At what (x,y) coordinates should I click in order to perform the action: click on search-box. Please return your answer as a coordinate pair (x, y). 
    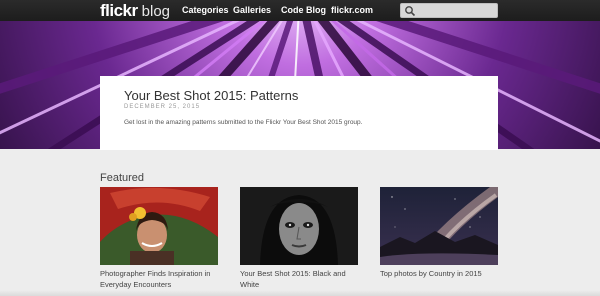
    Looking at the image, I should click on (449, 10).